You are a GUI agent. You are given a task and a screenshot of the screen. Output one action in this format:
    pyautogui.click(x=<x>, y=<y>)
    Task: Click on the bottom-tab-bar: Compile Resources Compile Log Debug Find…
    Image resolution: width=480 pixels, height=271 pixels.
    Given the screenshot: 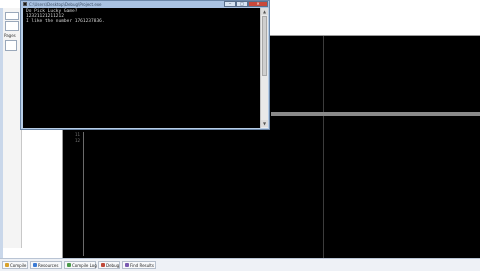 What is the action you would take?
    pyautogui.click(x=240, y=264)
    